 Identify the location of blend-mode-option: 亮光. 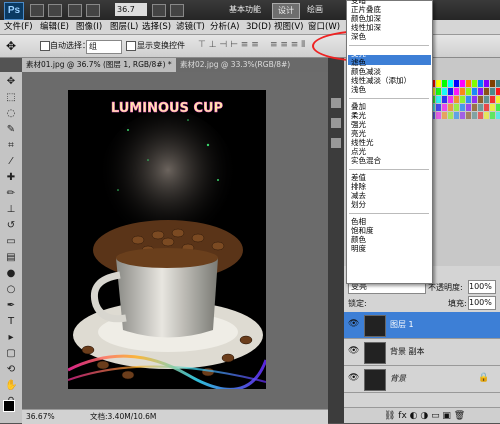
(358, 133).